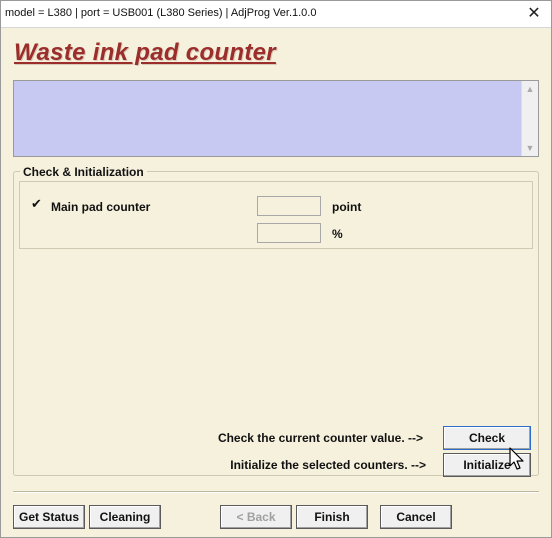 The image size is (552, 538). What do you see at coordinates (320, 438) in the screenshot?
I see `check-hint: Check the current counter value. -->` at bounding box center [320, 438].